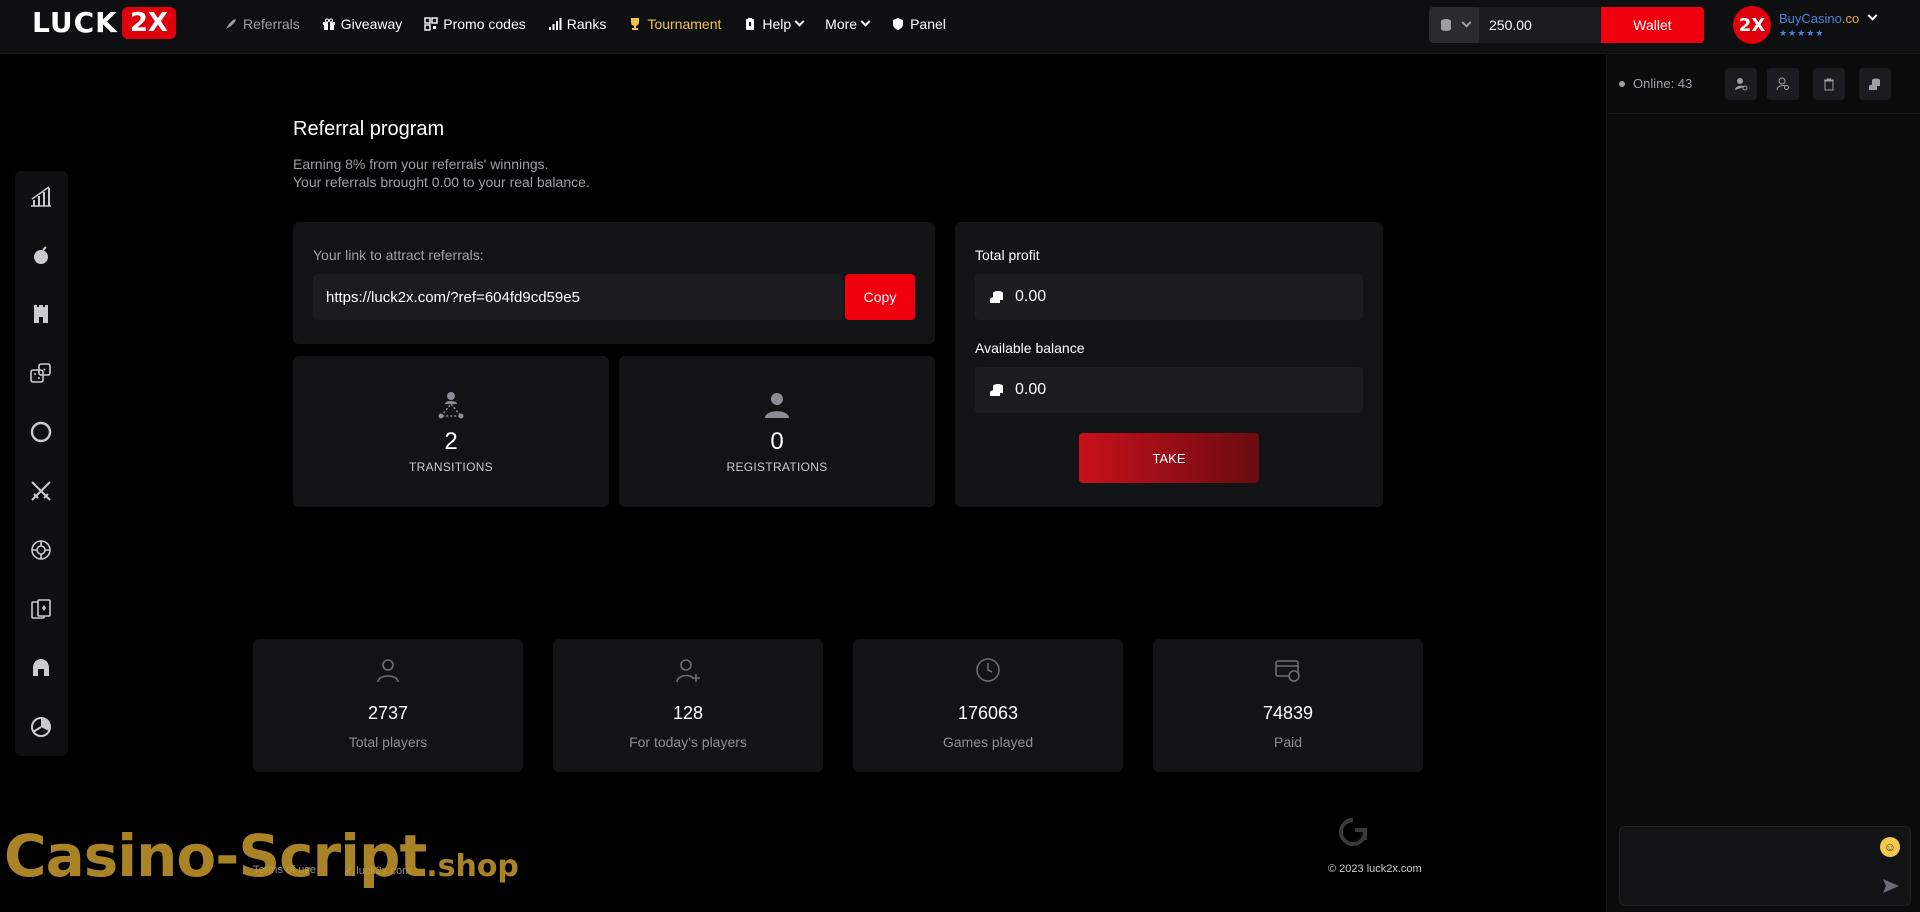 This screenshot has height=912, width=1920. Describe the element at coordinates (41, 196) in the screenshot. I see `crash-icon` at that location.